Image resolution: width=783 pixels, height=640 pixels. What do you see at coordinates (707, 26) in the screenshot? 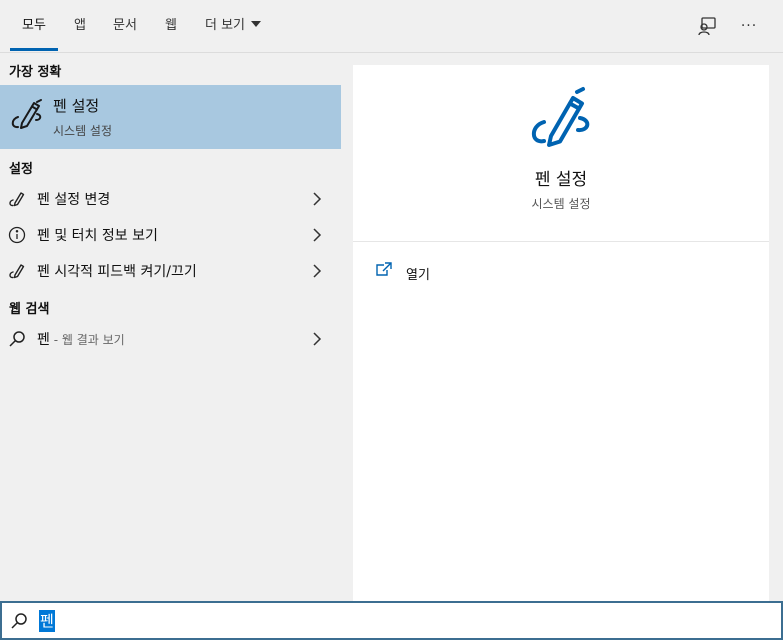
I see `feedback-icon` at bounding box center [707, 26].